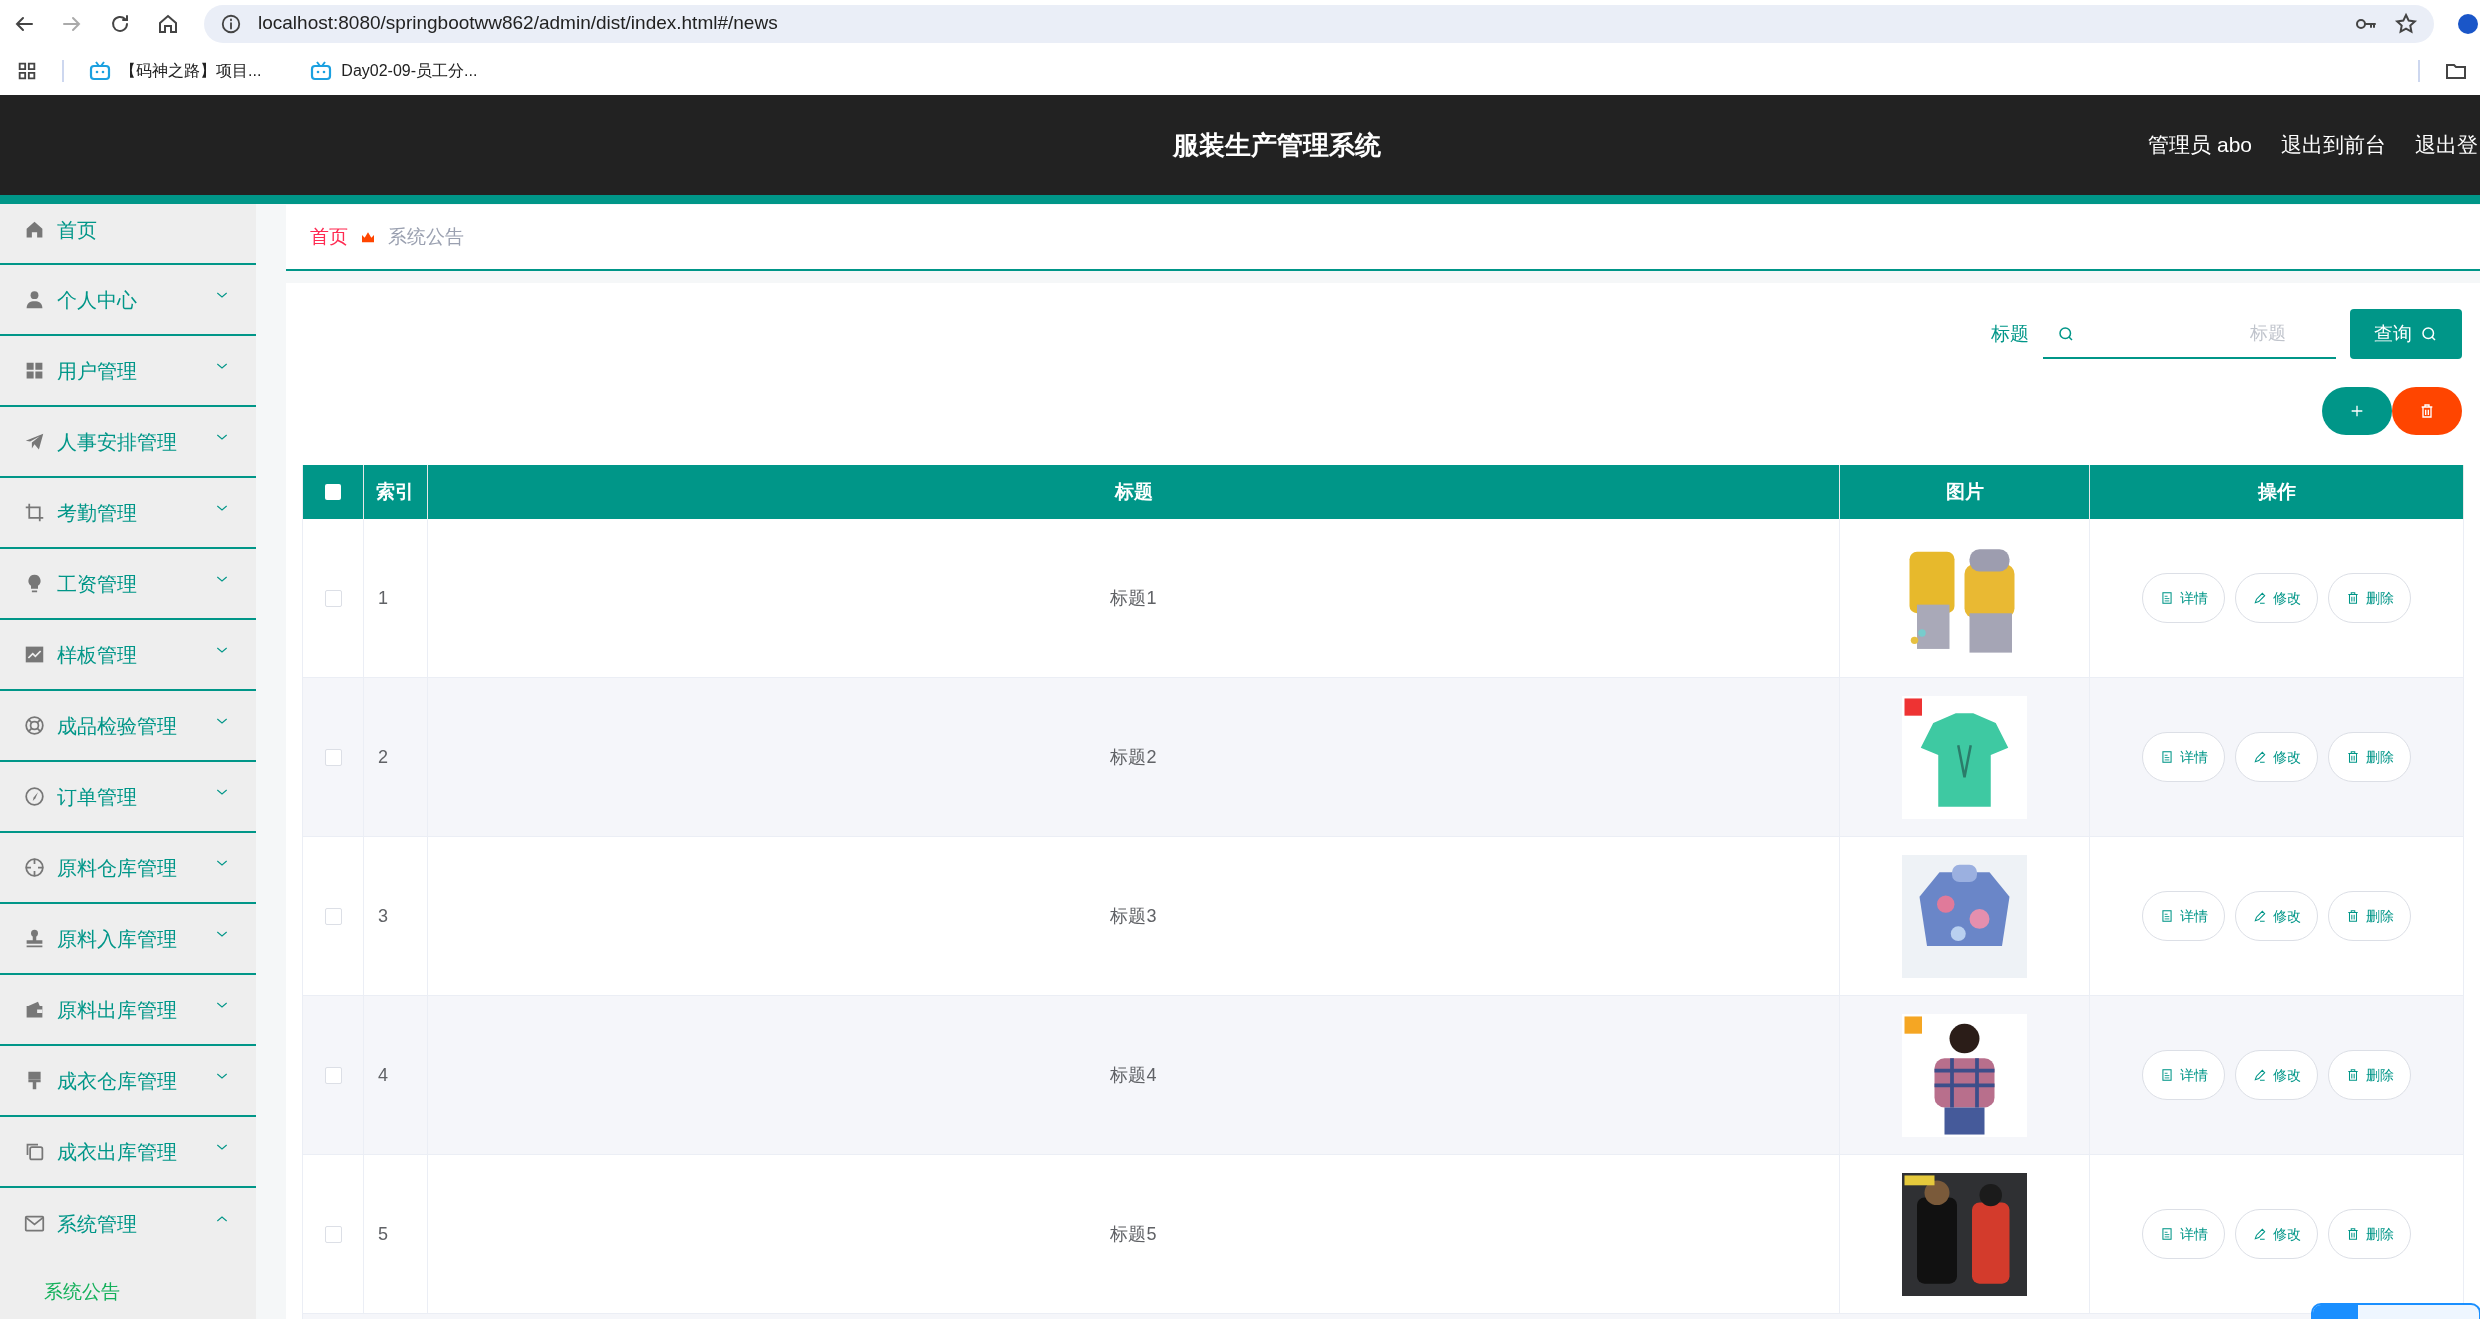 The height and width of the screenshot is (1319, 2480). What do you see at coordinates (383, 1234) in the screenshot?
I see `table-cell-text: 5` at bounding box center [383, 1234].